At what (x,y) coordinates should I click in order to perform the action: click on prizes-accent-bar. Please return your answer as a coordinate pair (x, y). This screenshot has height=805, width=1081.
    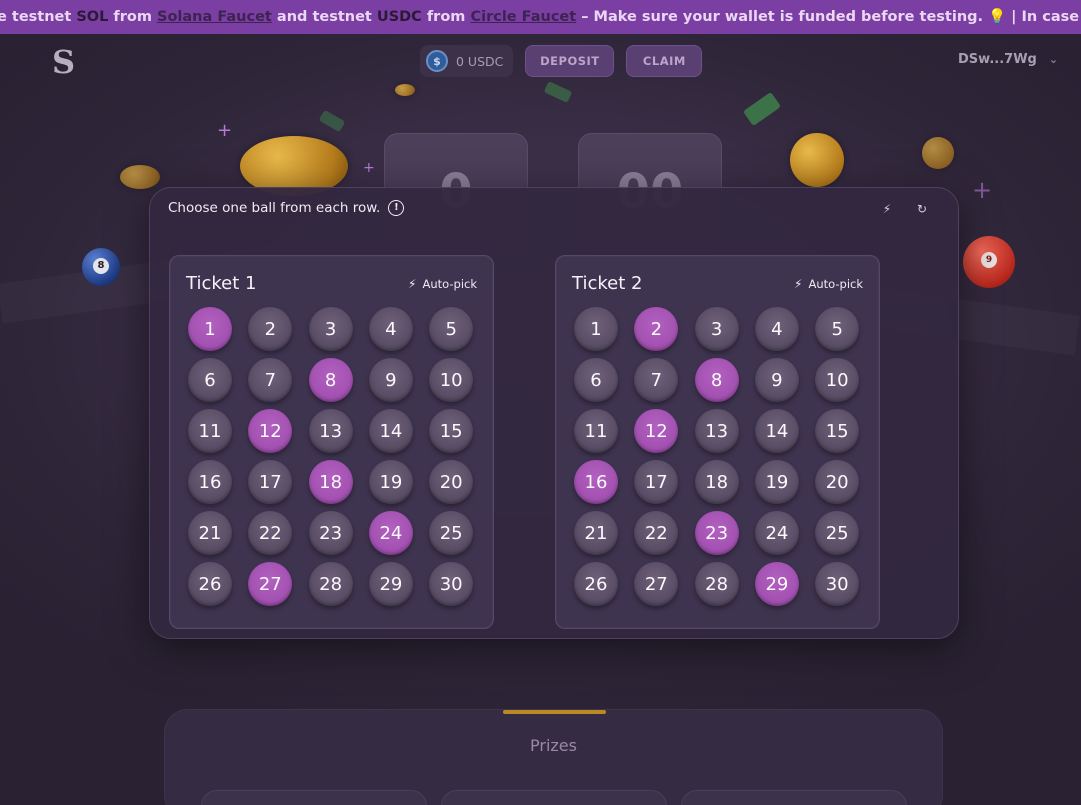
    Looking at the image, I should click on (554, 712).